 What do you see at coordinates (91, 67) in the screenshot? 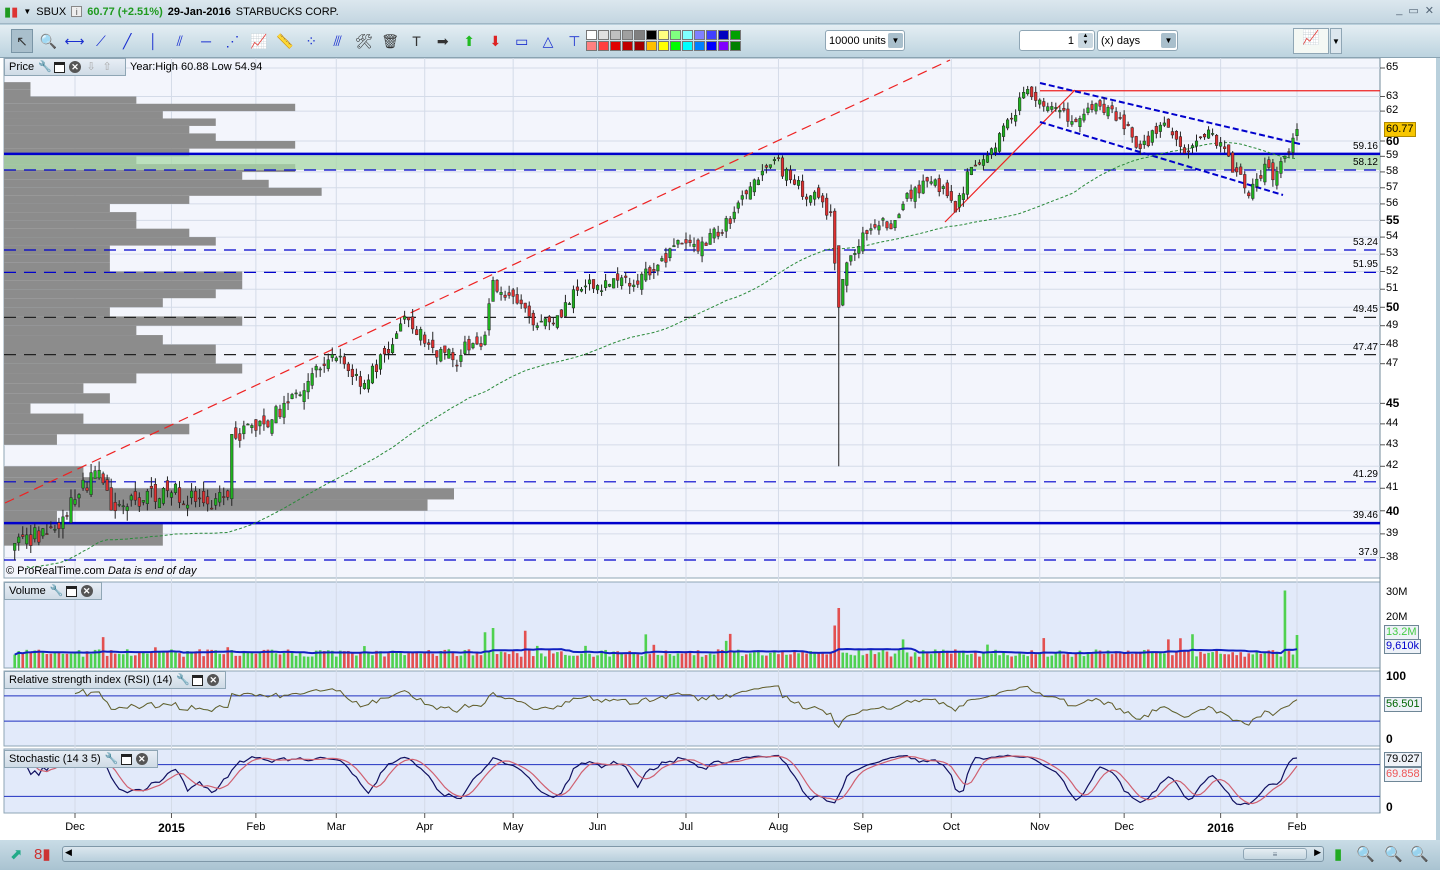
I see `move-down-icon: ⇩` at bounding box center [91, 67].